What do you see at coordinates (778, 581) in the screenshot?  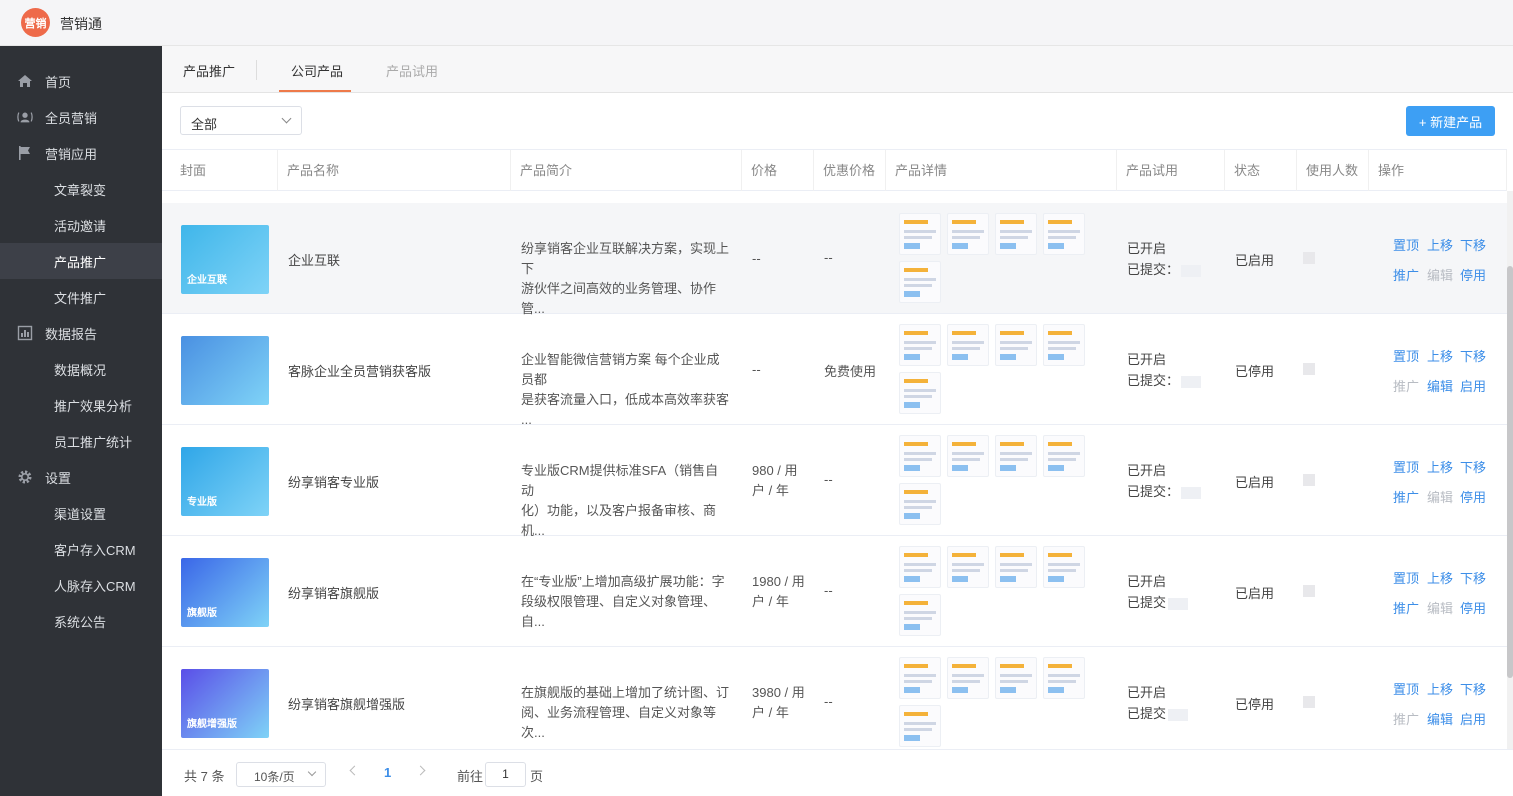 I see `price-line-1: 1980 / 用` at bounding box center [778, 581].